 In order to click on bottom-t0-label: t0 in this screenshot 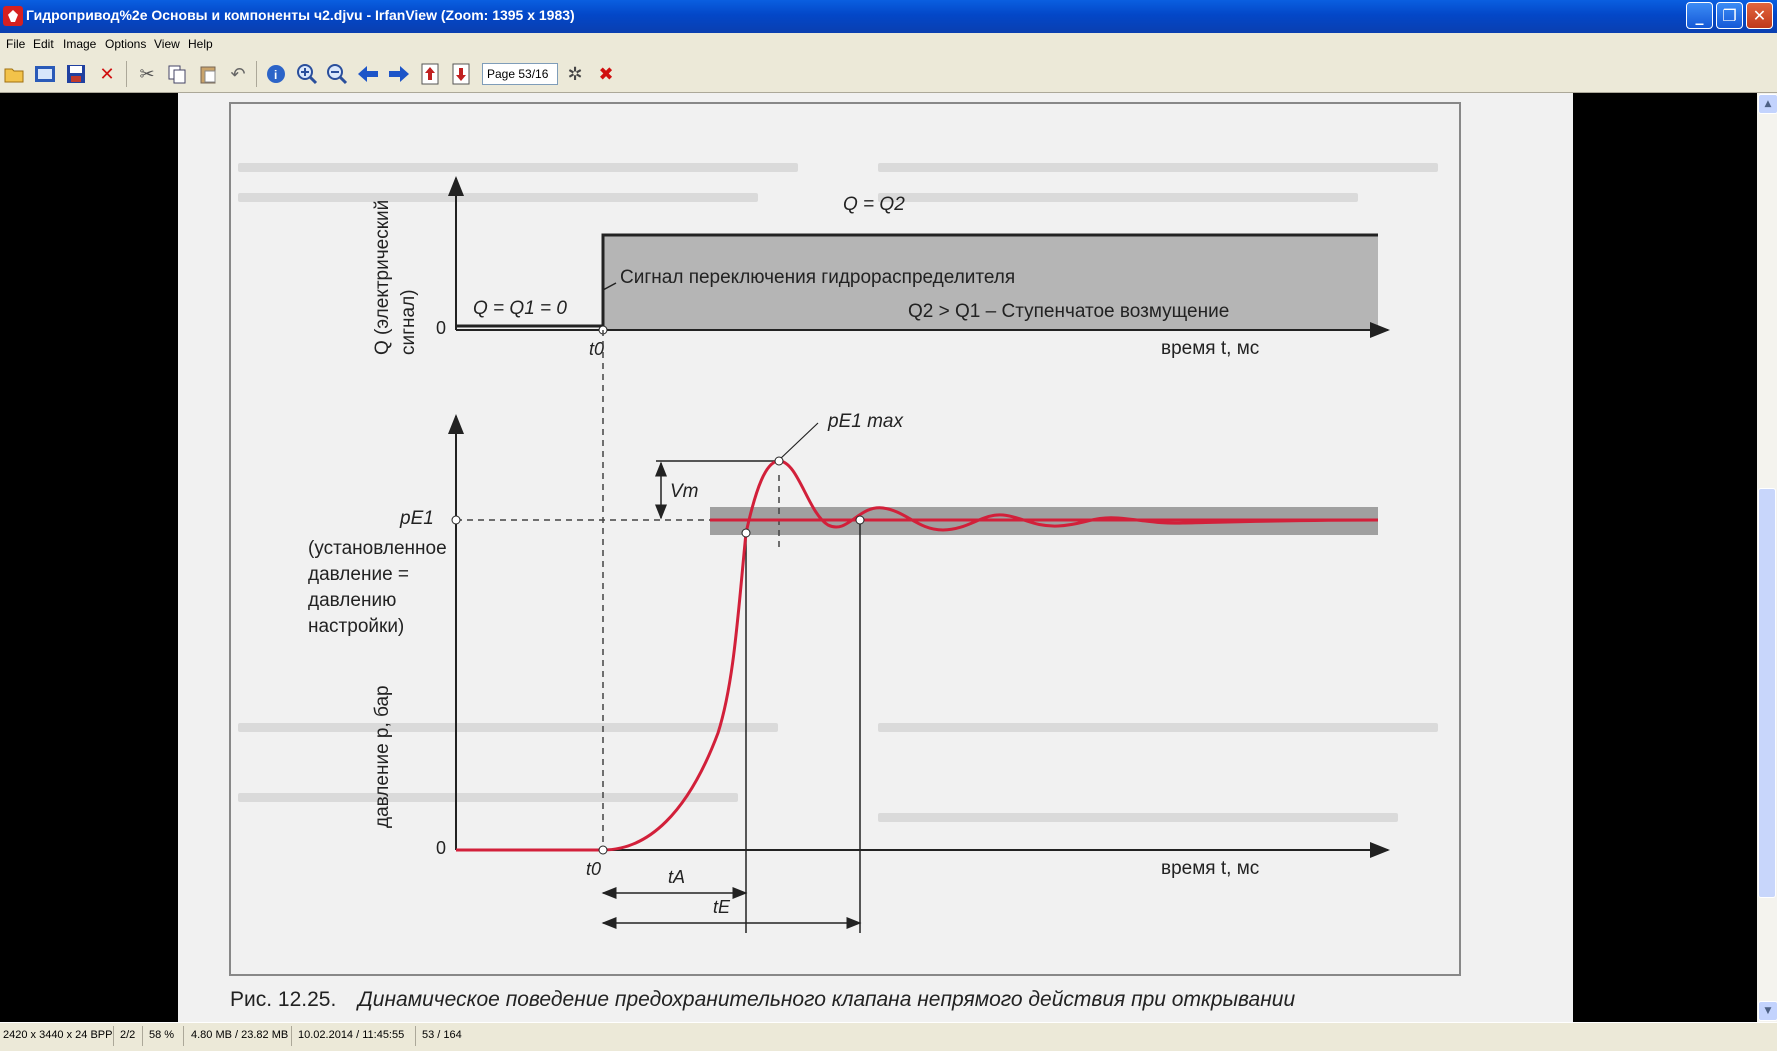, I will do `click(593, 869)`.